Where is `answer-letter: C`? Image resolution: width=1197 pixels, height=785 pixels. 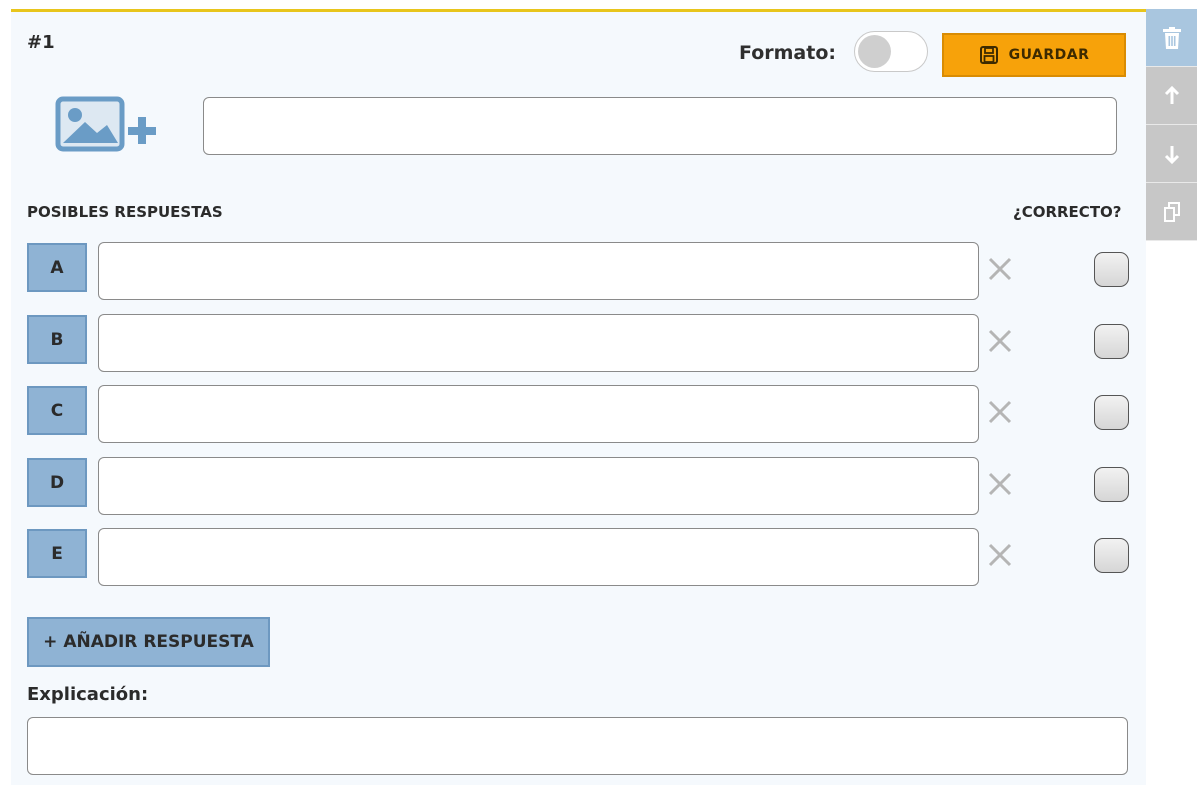
answer-letter: C is located at coordinates (57, 410).